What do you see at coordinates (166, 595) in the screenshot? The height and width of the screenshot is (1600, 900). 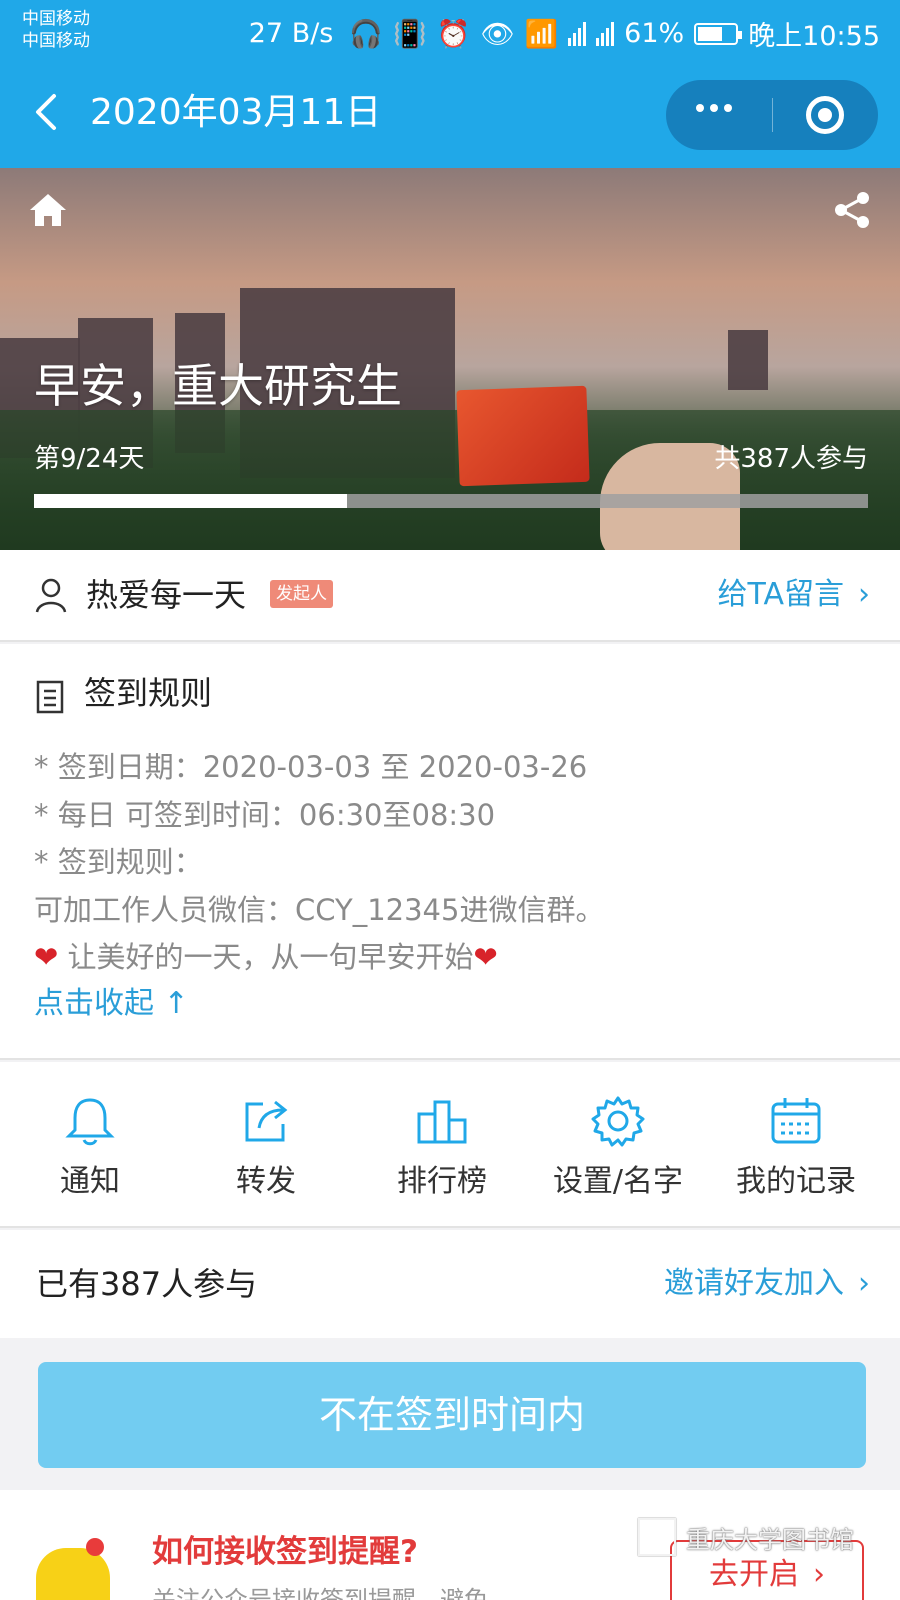 I see `initiator-name: 热爱每一天` at bounding box center [166, 595].